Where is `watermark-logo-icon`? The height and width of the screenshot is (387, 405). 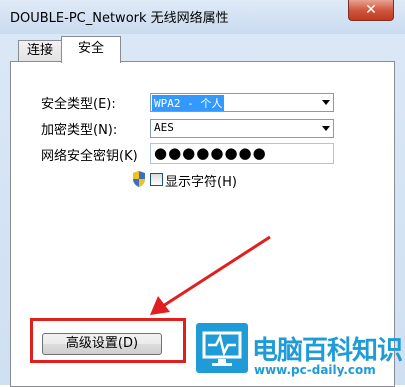 watermark-logo-icon is located at coordinates (222, 348).